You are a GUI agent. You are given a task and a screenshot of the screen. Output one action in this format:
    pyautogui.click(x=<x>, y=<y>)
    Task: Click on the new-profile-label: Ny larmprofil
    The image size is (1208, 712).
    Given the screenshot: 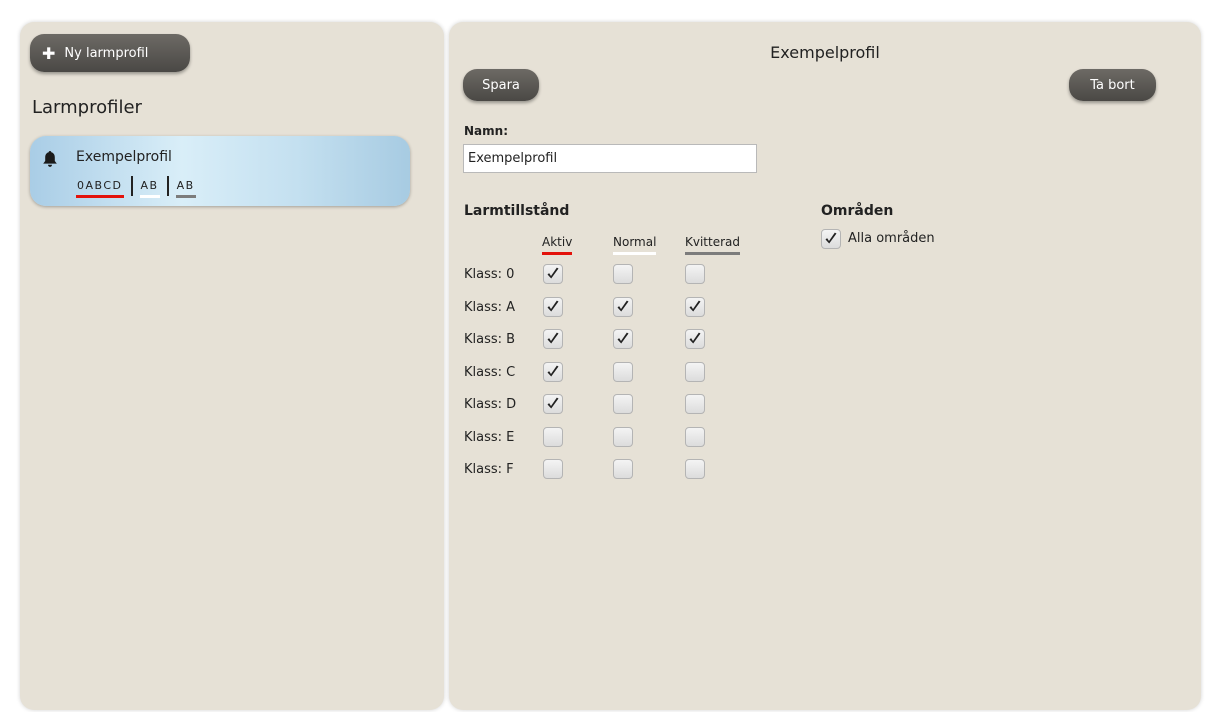 What is the action you would take?
    pyautogui.click(x=106, y=53)
    